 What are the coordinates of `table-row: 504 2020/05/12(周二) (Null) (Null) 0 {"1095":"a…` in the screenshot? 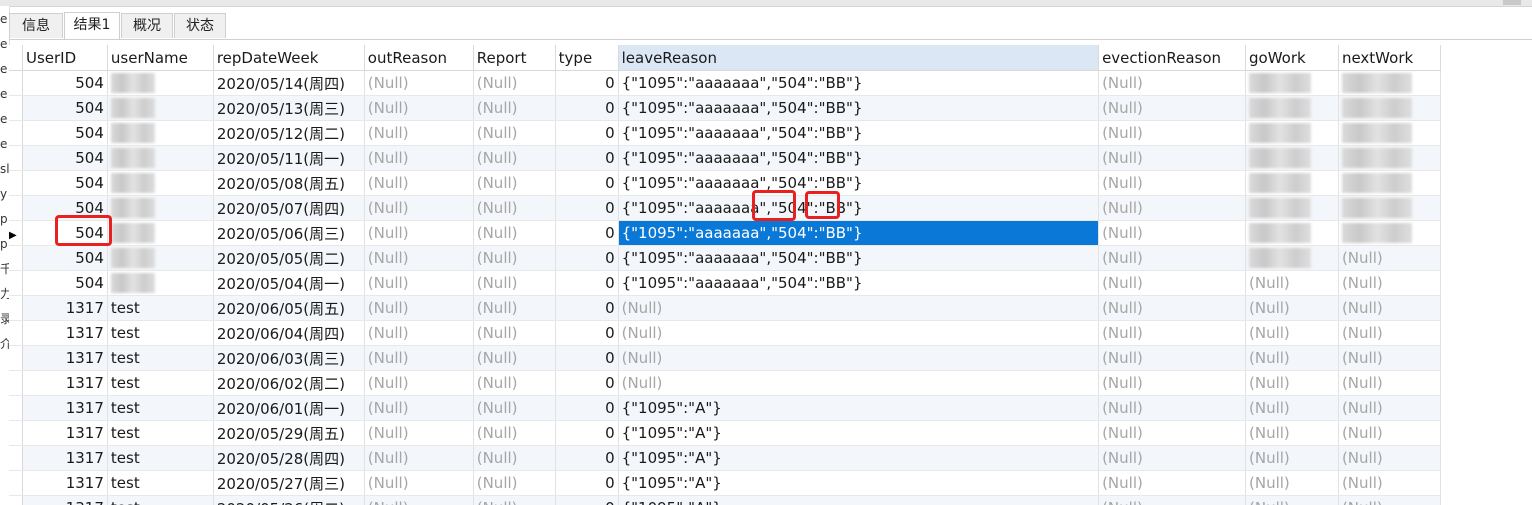 It's located at (725, 133).